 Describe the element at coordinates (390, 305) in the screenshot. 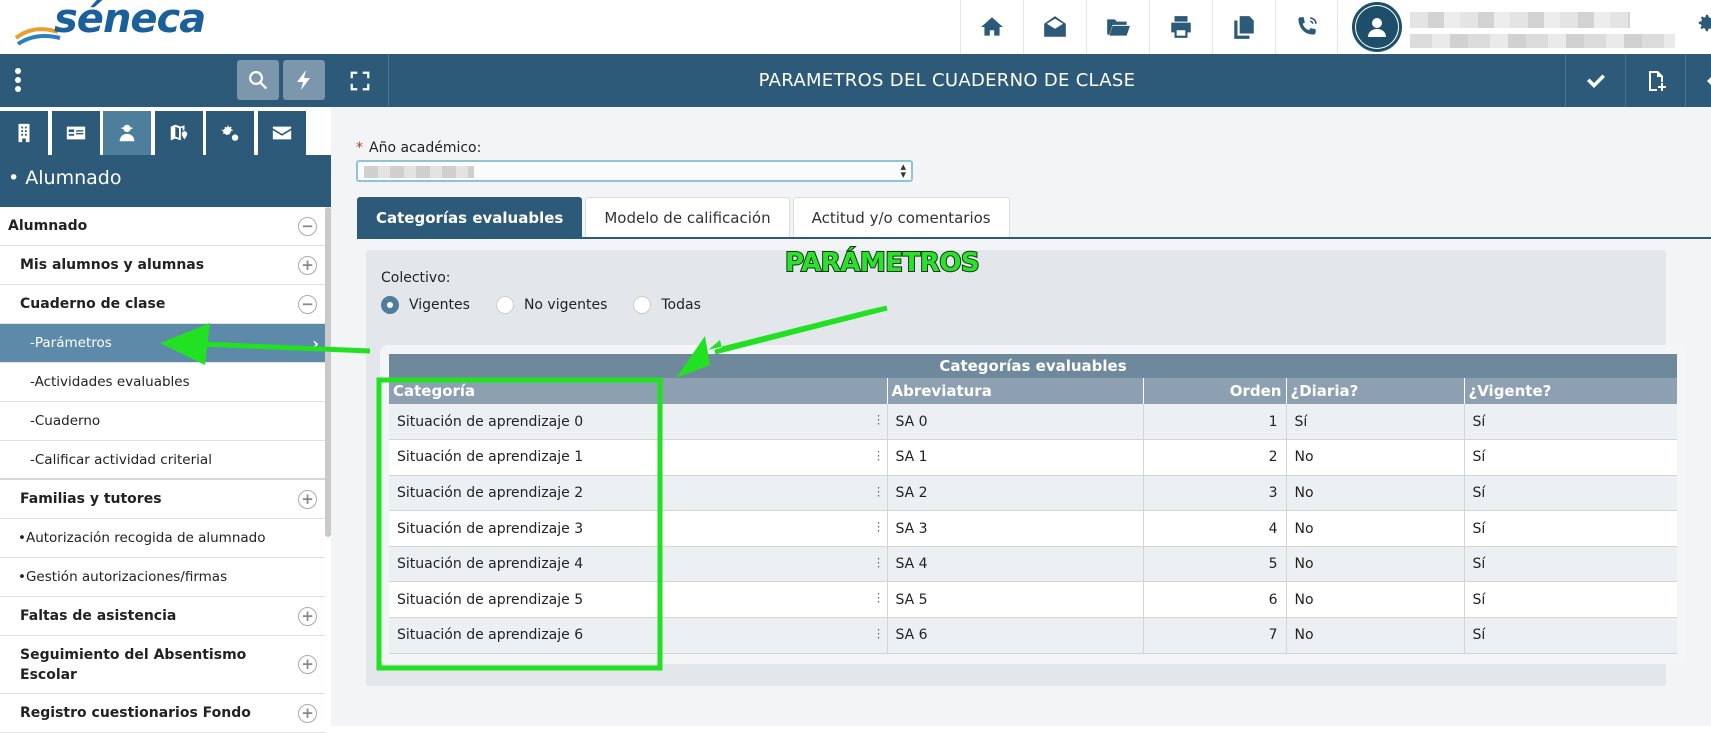

I see `radio-checked-icon` at that location.